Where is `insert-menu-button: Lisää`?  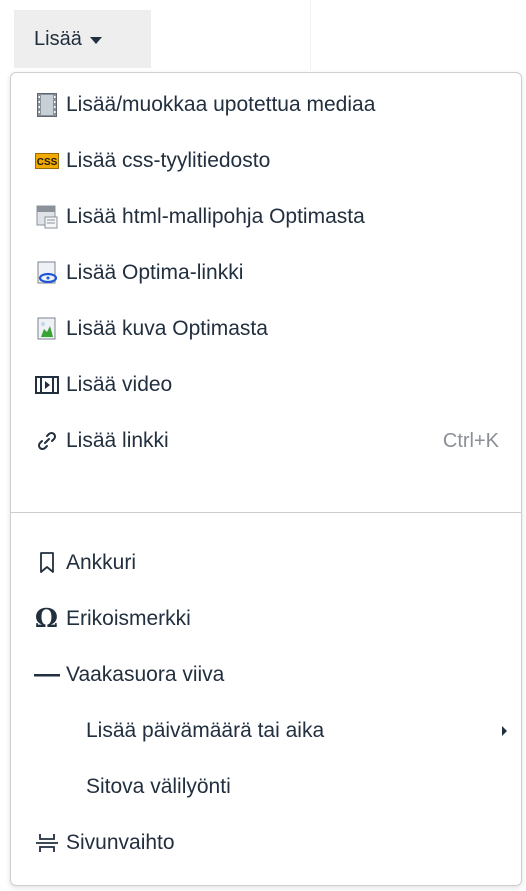 insert-menu-button: Lisää is located at coordinates (82, 39).